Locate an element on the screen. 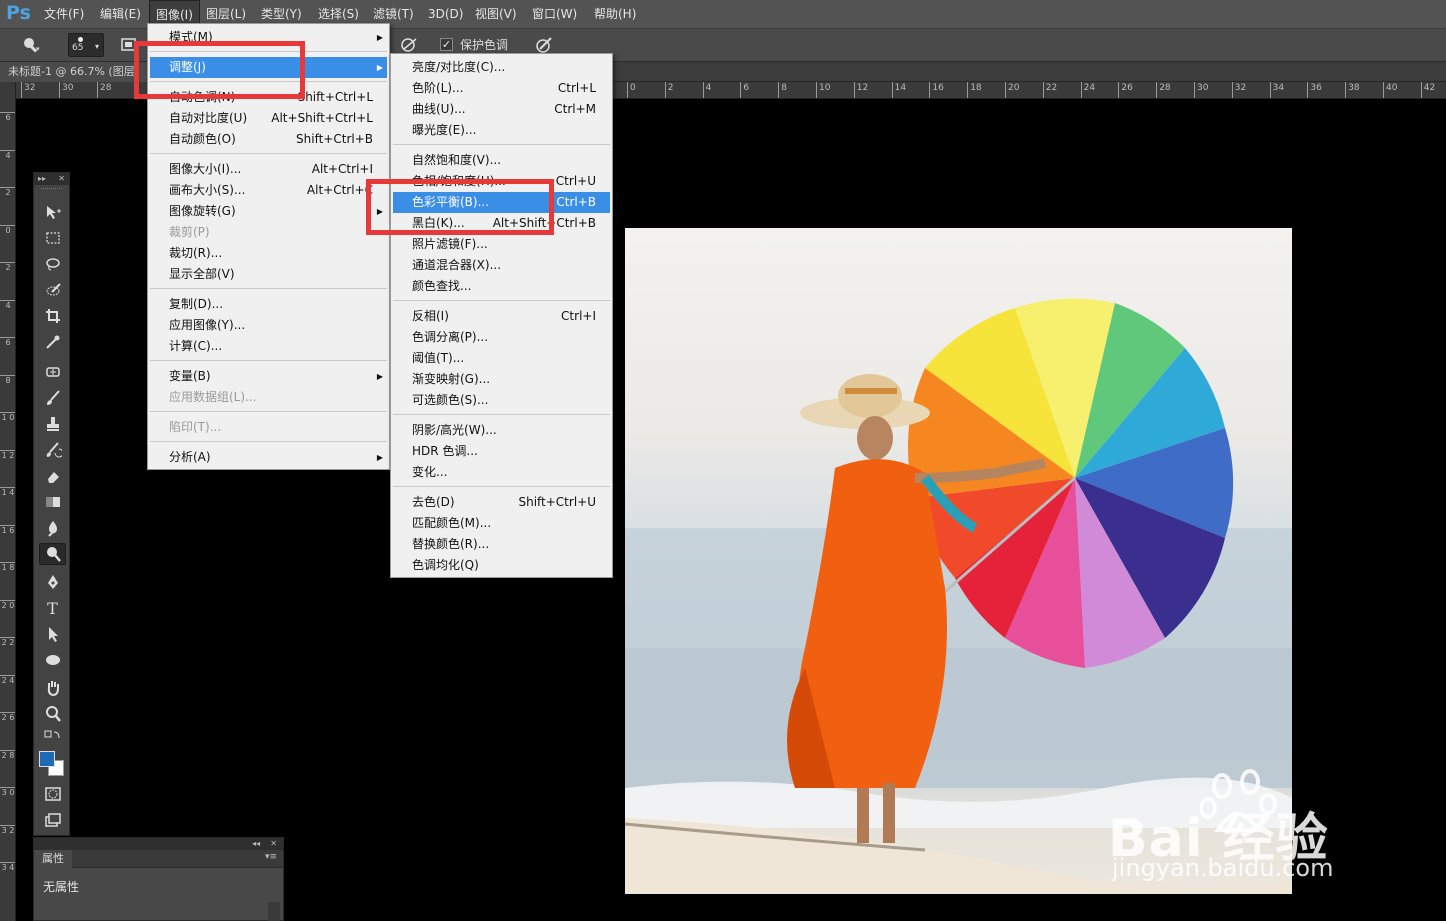 Image resolution: width=1446 pixels, height=921 pixels. toolbox-grip is located at coordinates (51, 191).